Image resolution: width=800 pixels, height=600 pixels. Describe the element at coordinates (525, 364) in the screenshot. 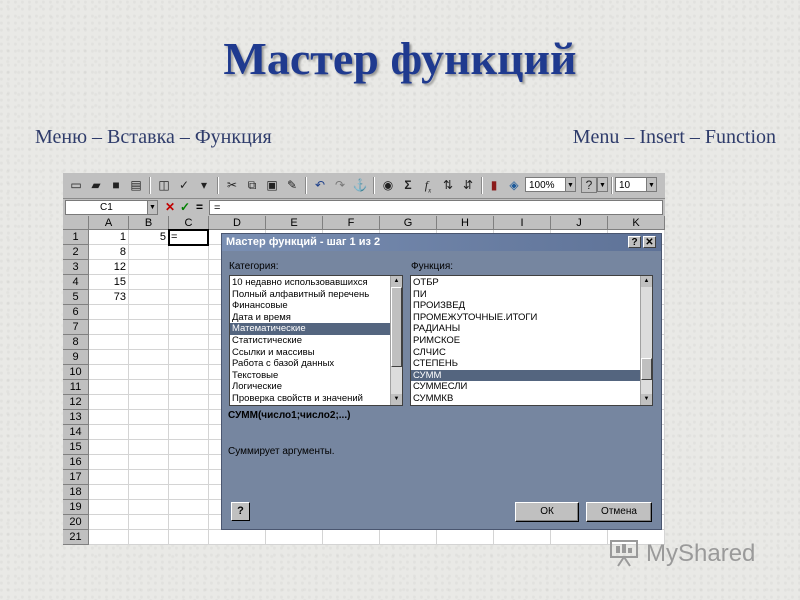

I see `function-list-item: СТЕПЕНЬ` at that location.